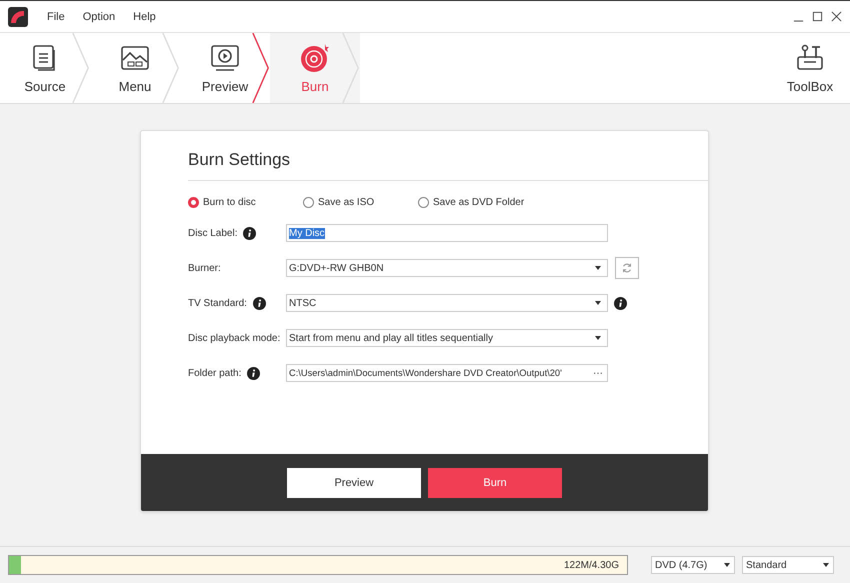  Describe the element at coordinates (144, 16) in the screenshot. I see `menu-item: Help` at that location.